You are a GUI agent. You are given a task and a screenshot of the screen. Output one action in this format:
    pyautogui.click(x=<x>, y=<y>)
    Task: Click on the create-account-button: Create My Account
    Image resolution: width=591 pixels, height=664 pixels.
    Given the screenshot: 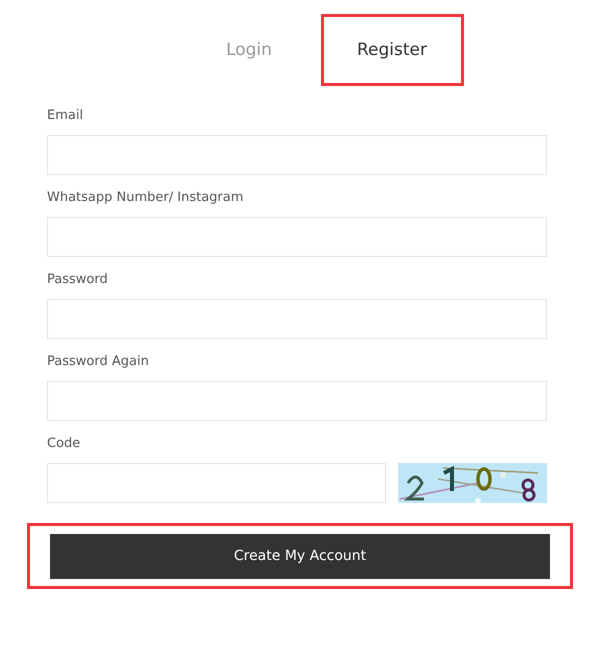 What is the action you would take?
    pyautogui.click(x=300, y=556)
    